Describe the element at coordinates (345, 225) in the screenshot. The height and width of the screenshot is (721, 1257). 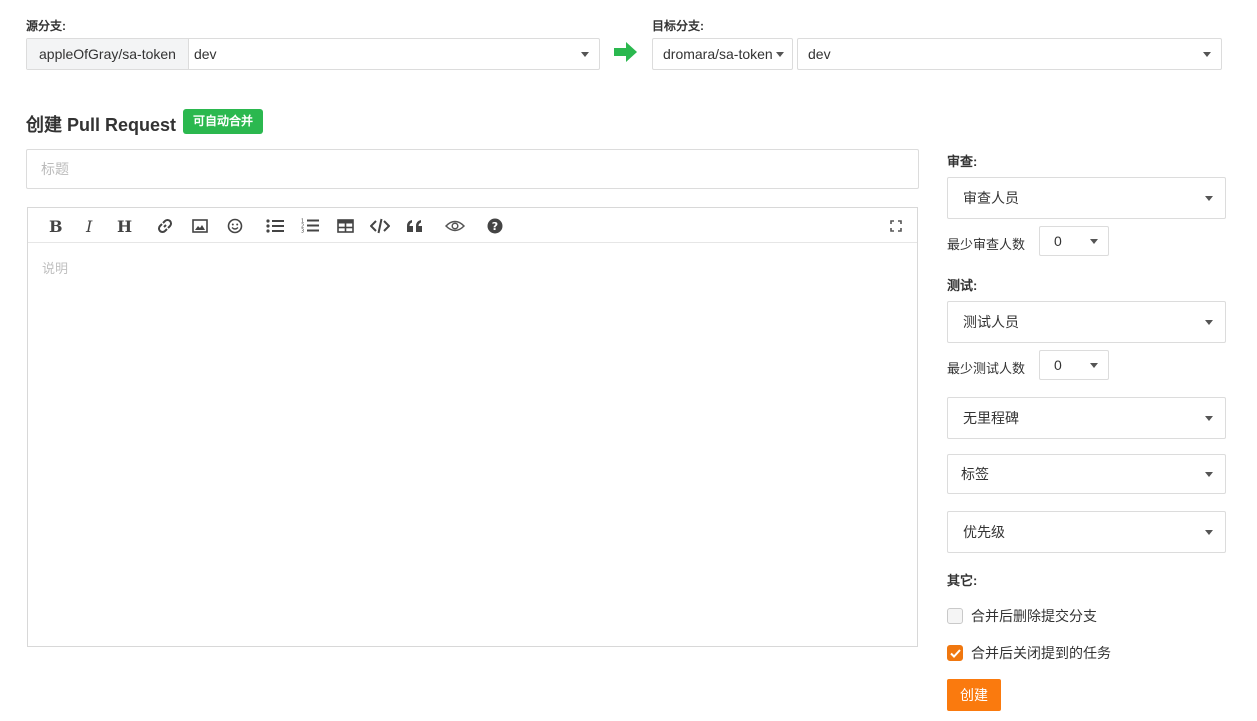
I see `table-icon` at that location.